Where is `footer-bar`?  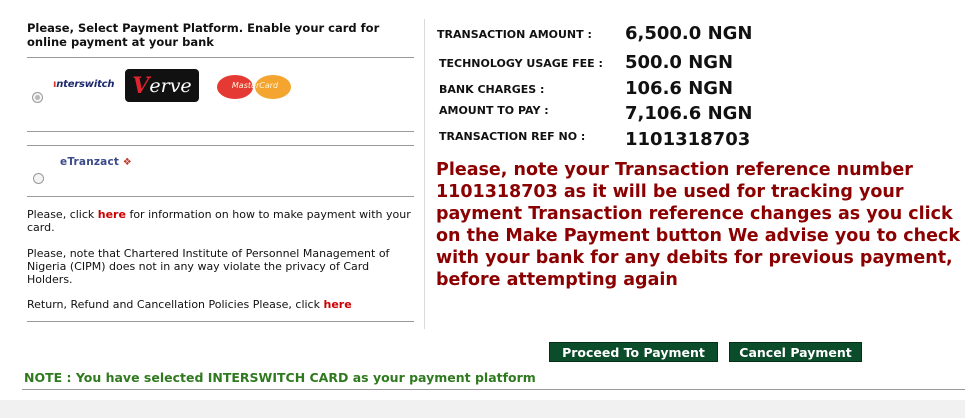 footer-bar is located at coordinates (482, 409).